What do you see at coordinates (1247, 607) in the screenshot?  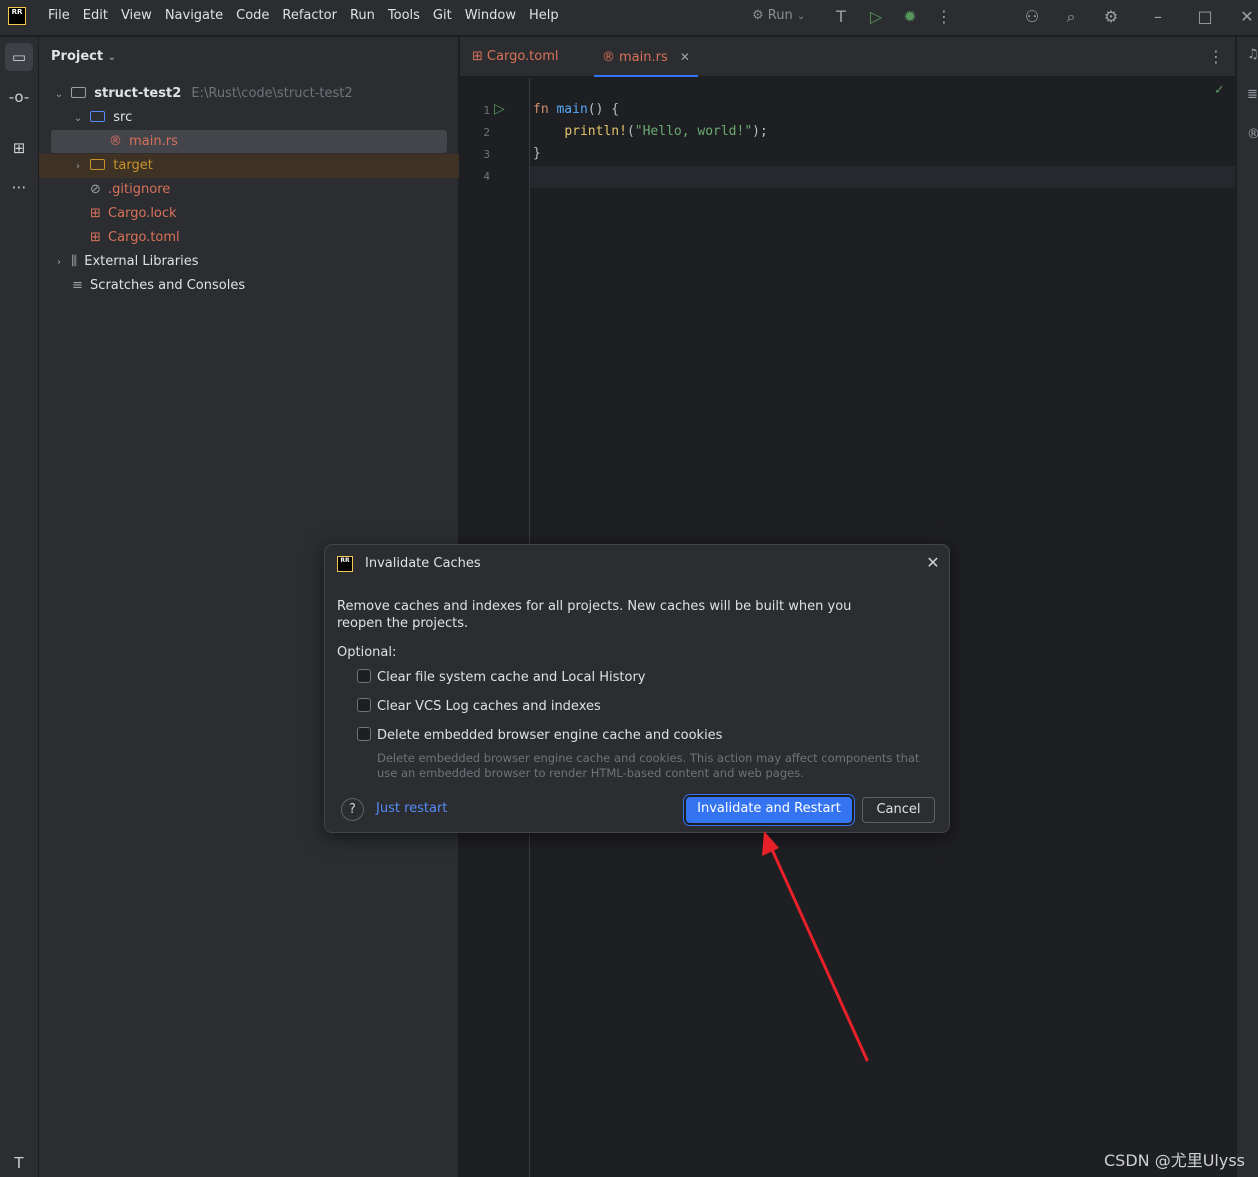 I see `right-tool-strip: ♫ ≣ ®` at bounding box center [1247, 607].